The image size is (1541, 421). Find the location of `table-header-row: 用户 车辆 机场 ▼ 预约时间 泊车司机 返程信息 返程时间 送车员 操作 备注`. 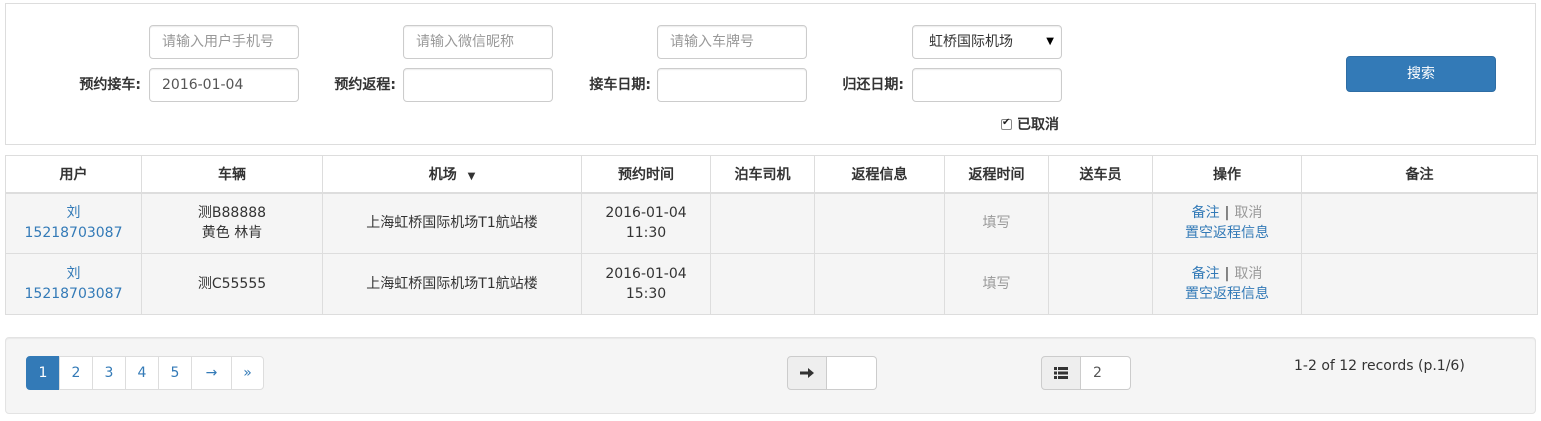

table-header-row: 用户 车辆 机场 ▼ 预约时间 泊车司机 返程信息 返程时间 送车员 操作 备注 is located at coordinates (771, 174).